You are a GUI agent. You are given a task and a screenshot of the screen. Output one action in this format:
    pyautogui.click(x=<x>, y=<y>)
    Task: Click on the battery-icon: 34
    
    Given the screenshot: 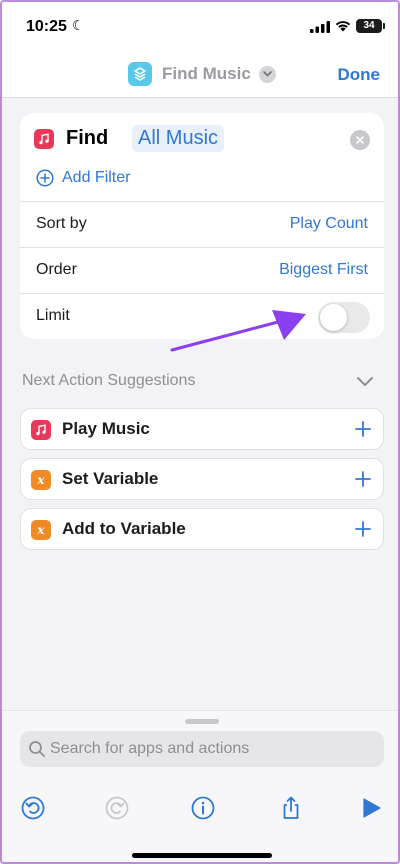 What is the action you would take?
    pyautogui.click(x=370, y=26)
    